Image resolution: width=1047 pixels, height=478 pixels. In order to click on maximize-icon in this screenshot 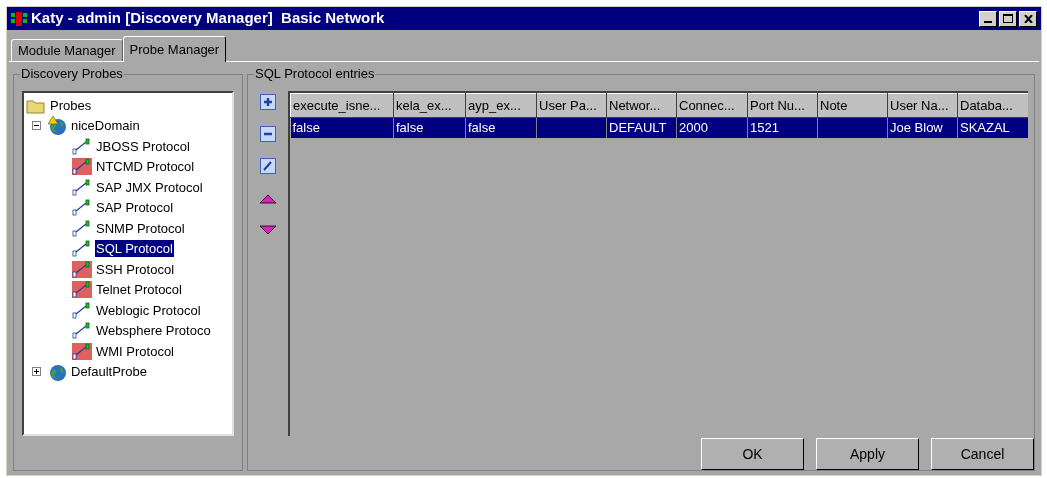, I will do `click(1008, 18)`.